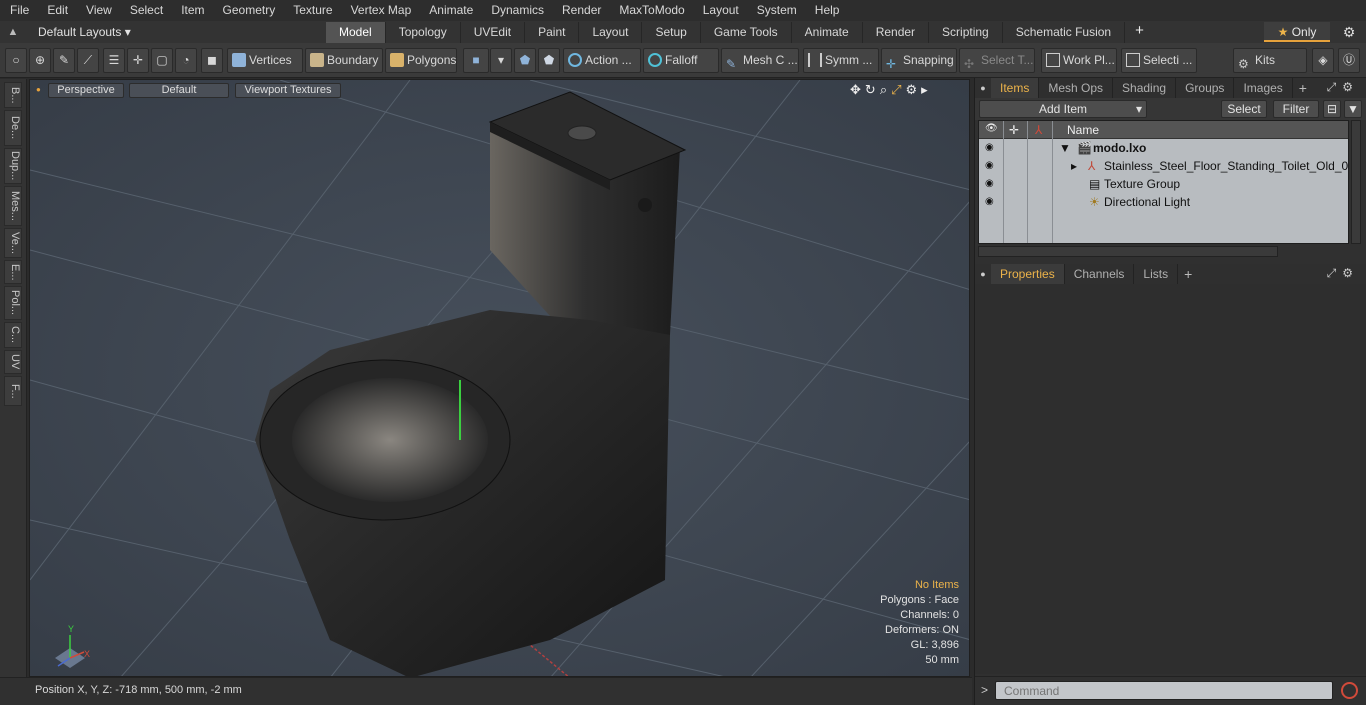  What do you see at coordinates (114, 60) in the screenshot?
I see `align-tool-button: ☰` at bounding box center [114, 60].